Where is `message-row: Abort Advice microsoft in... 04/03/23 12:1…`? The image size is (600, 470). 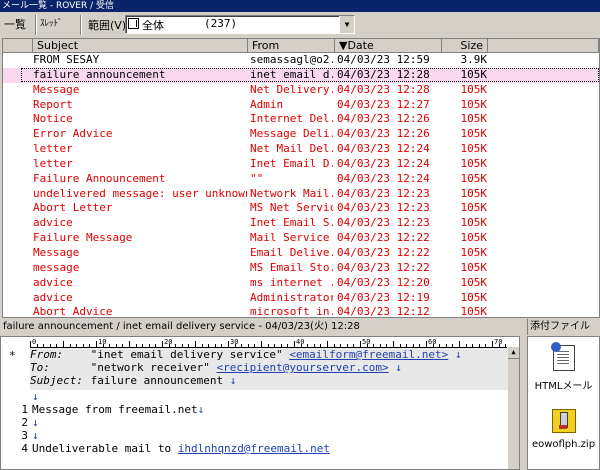 message-row: Abort Advice microsoft in... 04/03/23 12:1… is located at coordinates (301, 311).